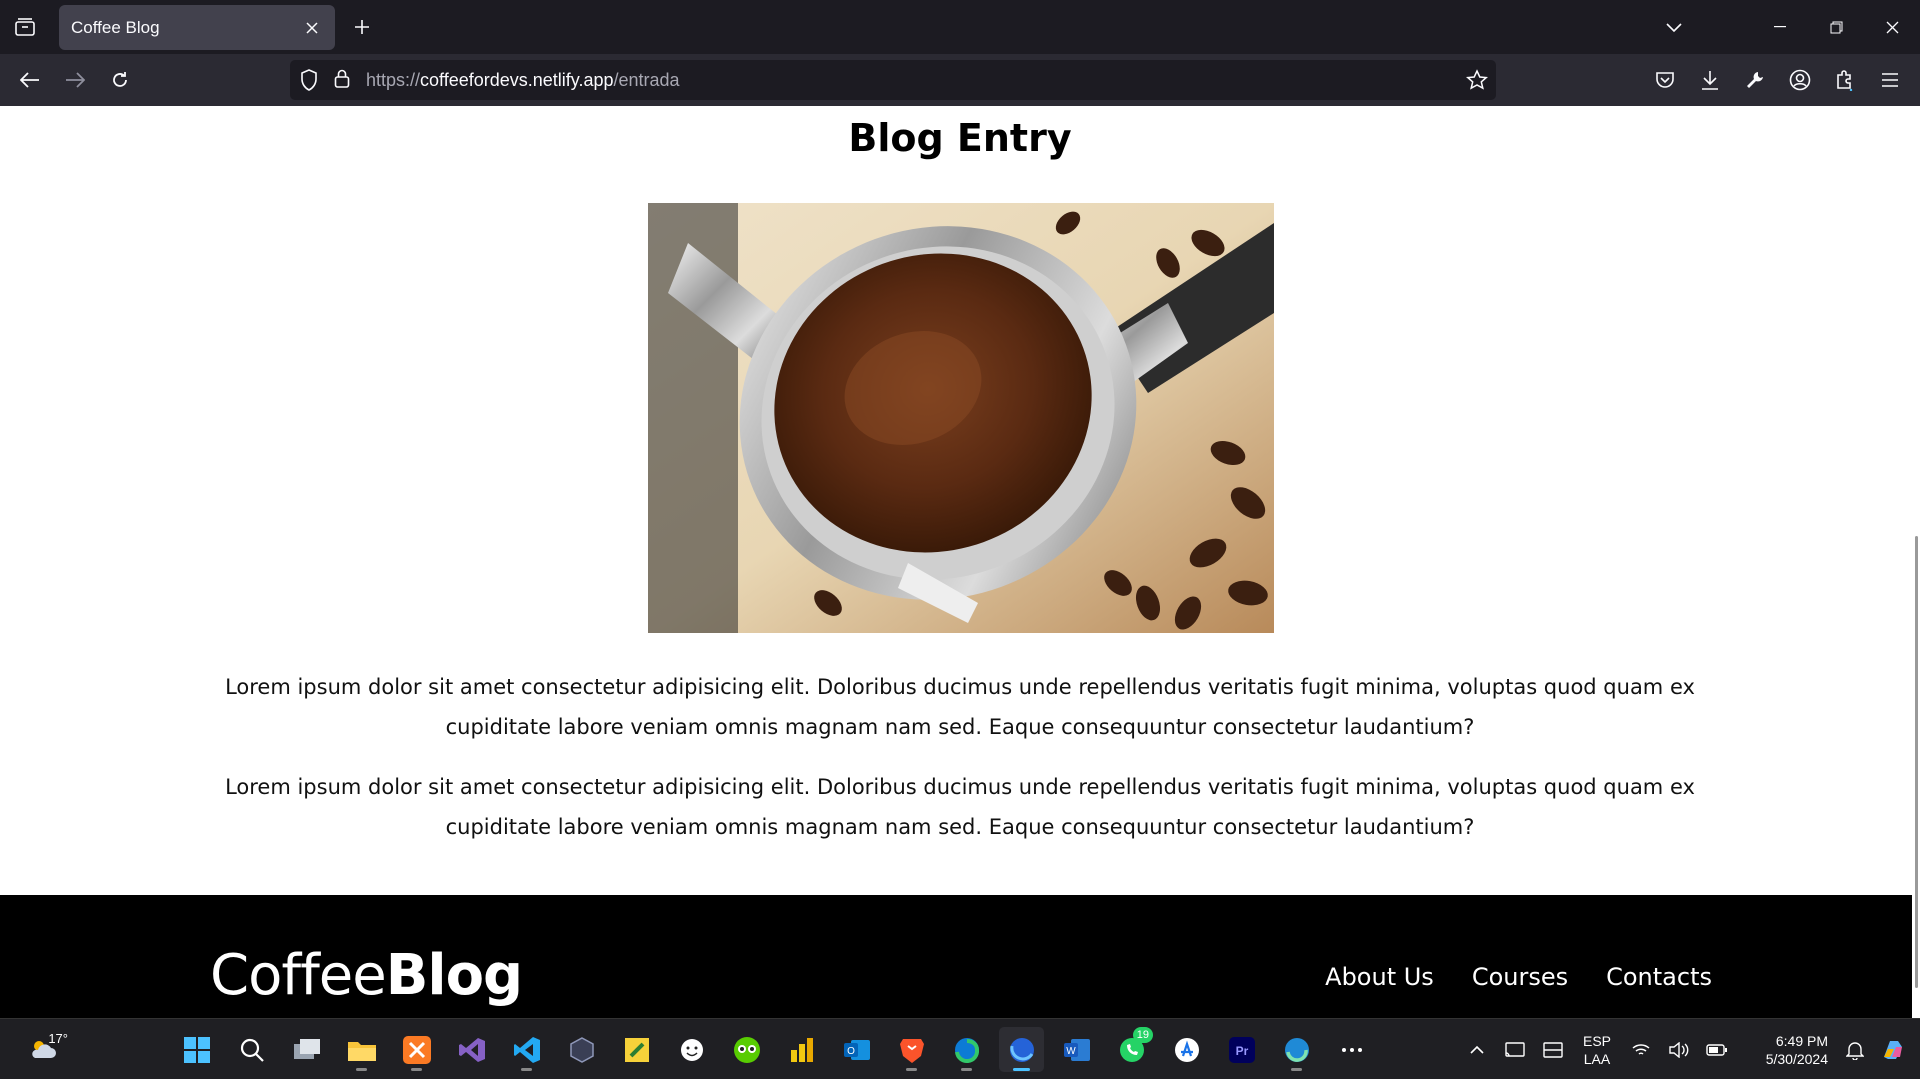 This screenshot has width=1920, height=1079. Describe the element at coordinates (1674, 28) in the screenshot. I see `list-tabs-icon` at that location.